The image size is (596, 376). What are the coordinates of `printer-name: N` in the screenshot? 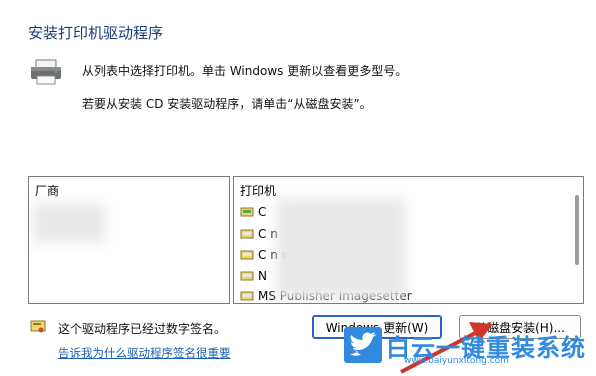 It's located at (262, 276).